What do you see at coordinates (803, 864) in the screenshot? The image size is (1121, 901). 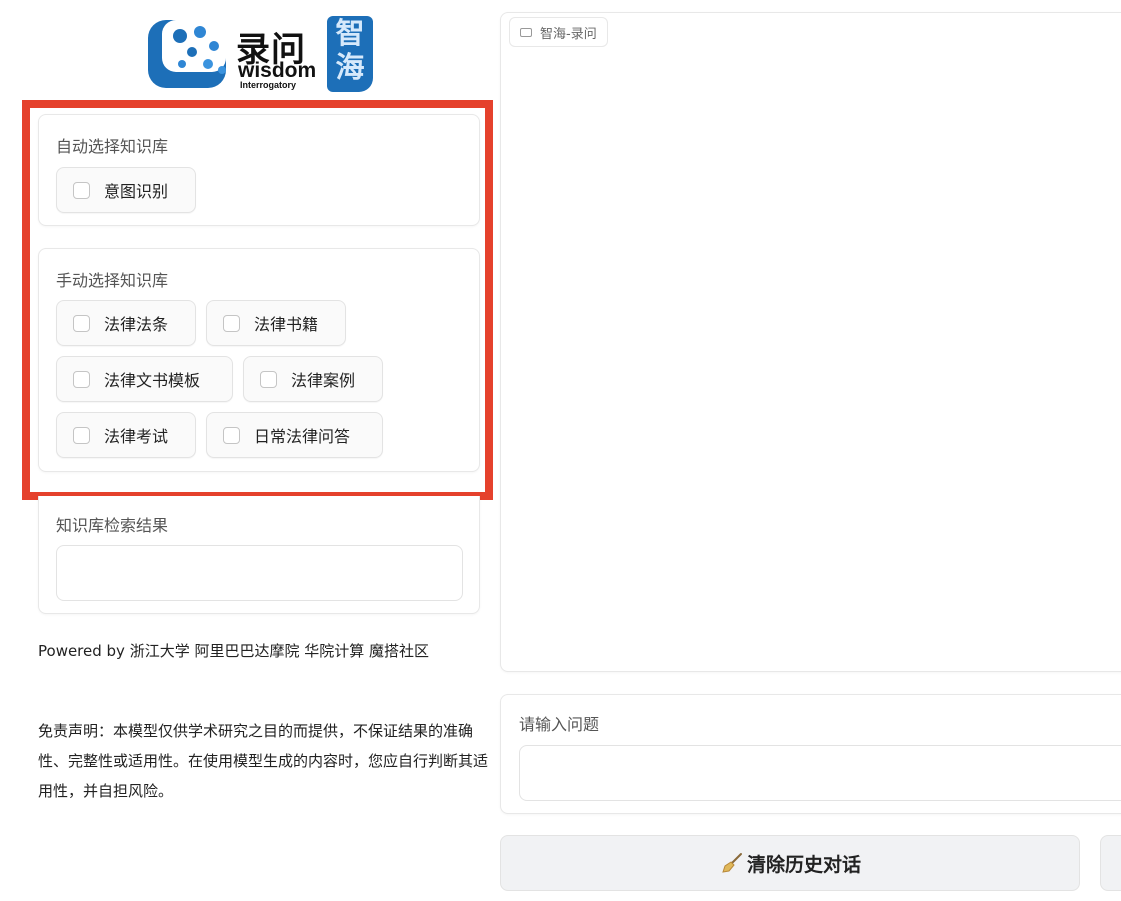 I see `clear-history-label: 清除历史对话` at bounding box center [803, 864].